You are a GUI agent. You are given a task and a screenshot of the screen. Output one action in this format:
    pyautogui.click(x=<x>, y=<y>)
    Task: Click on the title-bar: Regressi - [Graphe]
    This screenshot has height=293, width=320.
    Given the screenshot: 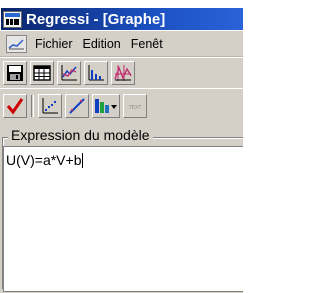 What is the action you would take?
    pyautogui.click(x=122, y=19)
    